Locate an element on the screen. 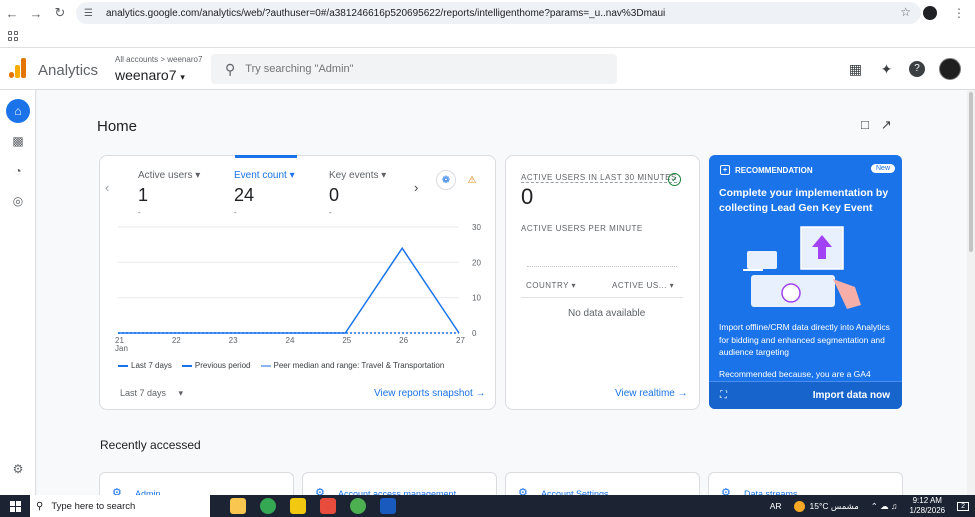 This screenshot has width=975, height=517. system-tray: AR 15°C مشمس ⌃ ☁ ♫ 9:12 AM 1/28/2026 2 is located at coordinates (869, 506).